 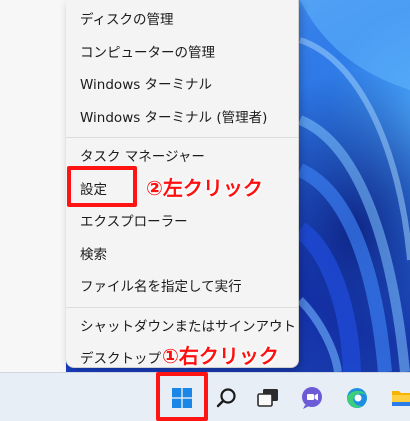 I want to click on file-explorer-icon, so click(x=397, y=397).